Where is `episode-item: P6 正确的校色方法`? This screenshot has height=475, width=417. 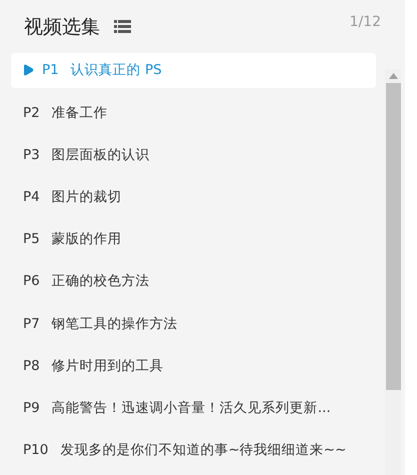 episode-item: P6 正确的校色方法 is located at coordinates (193, 281).